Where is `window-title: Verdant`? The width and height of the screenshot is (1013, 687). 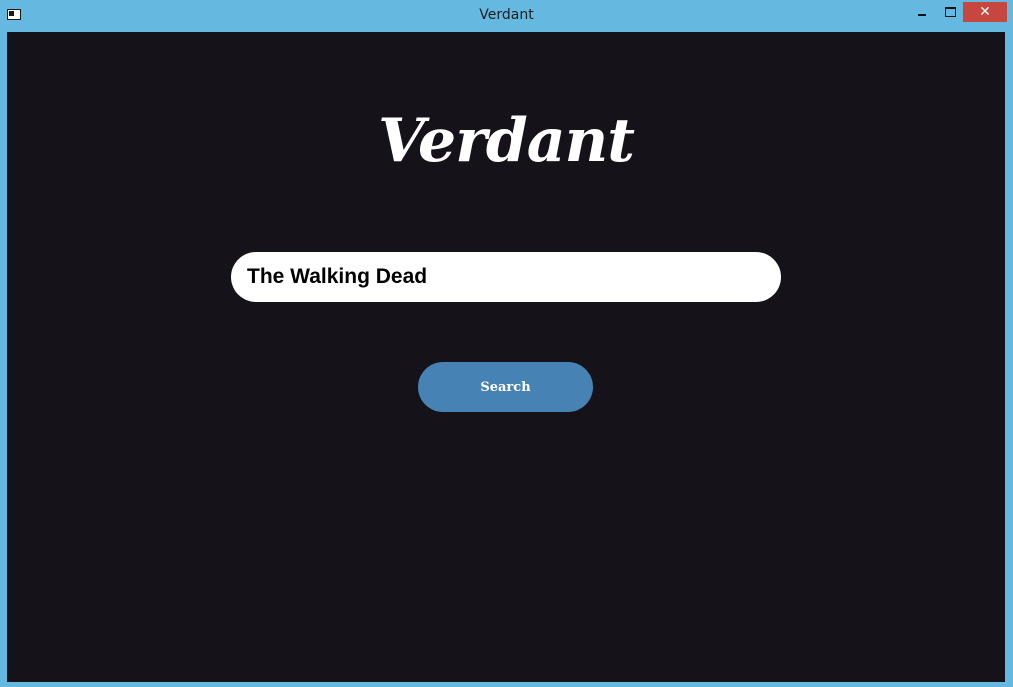
window-title: Verdant is located at coordinates (506, 15).